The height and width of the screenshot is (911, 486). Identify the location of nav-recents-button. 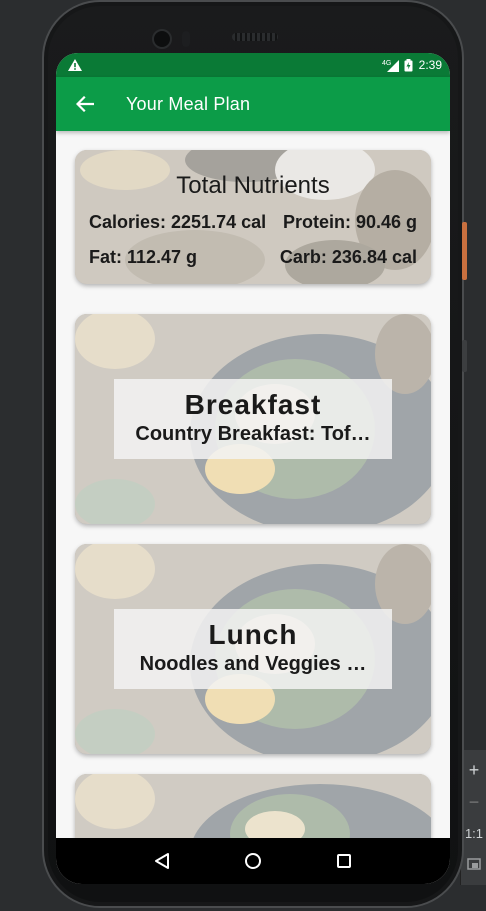
(344, 861).